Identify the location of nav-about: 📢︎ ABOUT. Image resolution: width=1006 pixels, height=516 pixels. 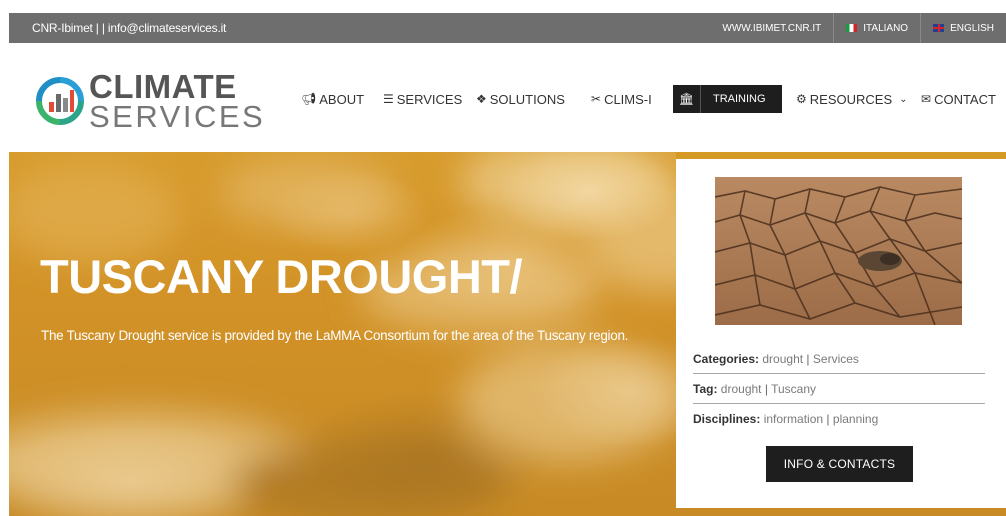
(332, 99).